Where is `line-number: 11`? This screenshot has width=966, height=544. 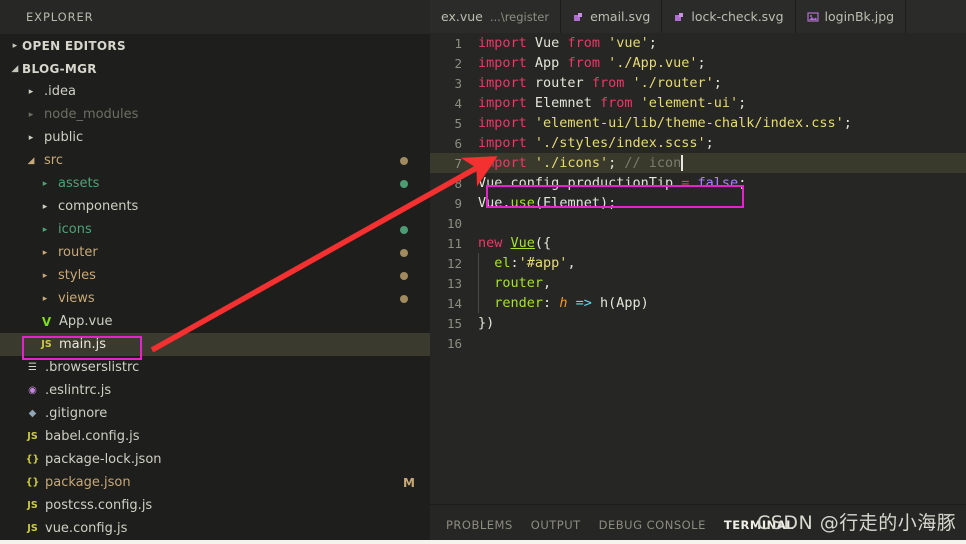 line-number: 11 is located at coordinates (454, 243).